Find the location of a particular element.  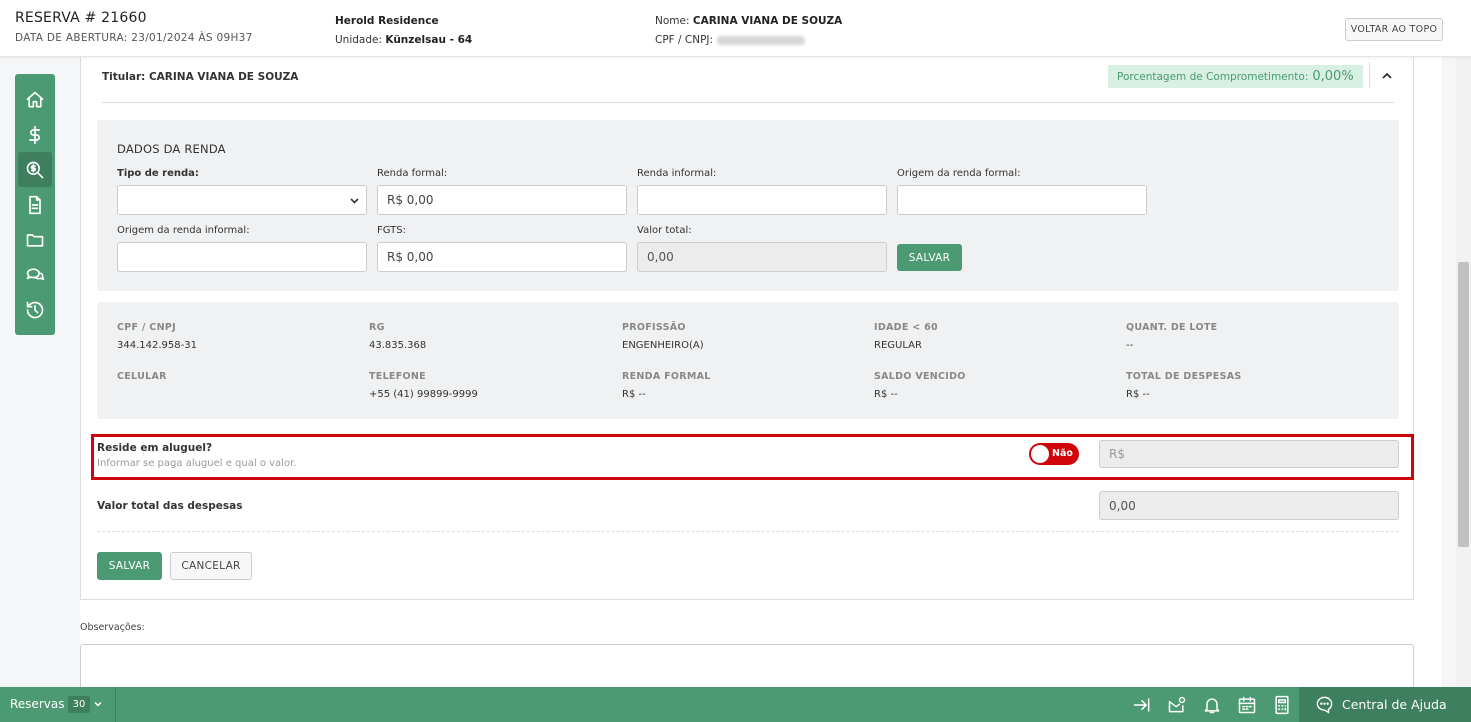

scrollbar is located at coordinates (1463, 372).